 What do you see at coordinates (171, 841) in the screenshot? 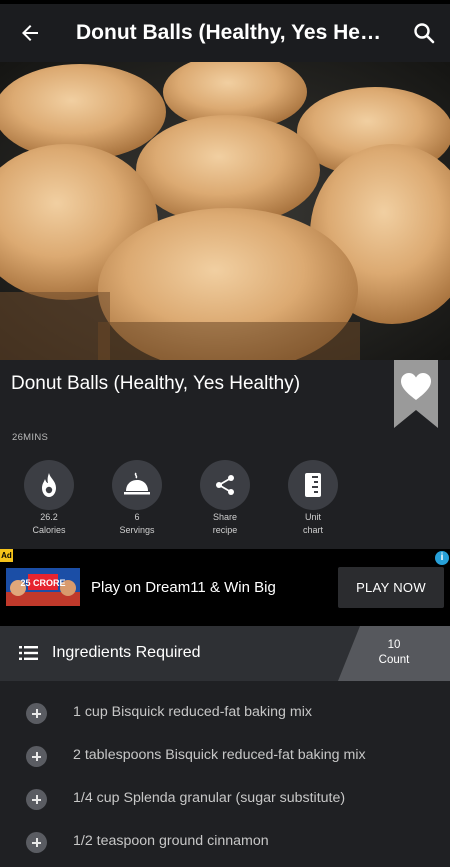
I see `ingredient-text: 1/2 teaspoon ground cinnamon` at bounding box center [171, 841].